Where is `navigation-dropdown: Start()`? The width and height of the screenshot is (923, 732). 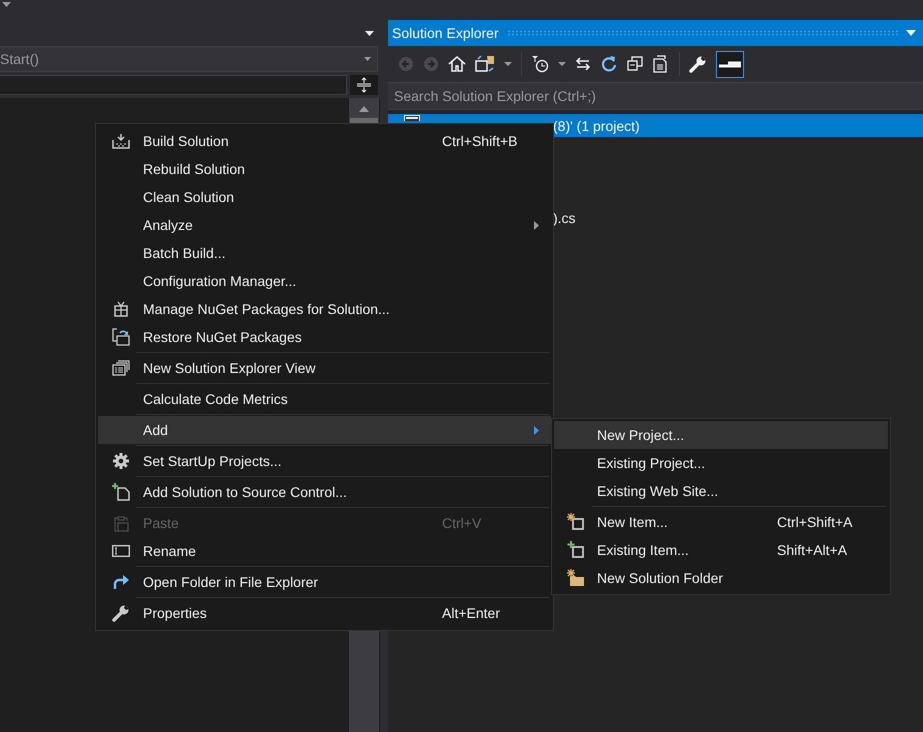 navigation-dropdown: Start() is located at coordinates (189, 59).